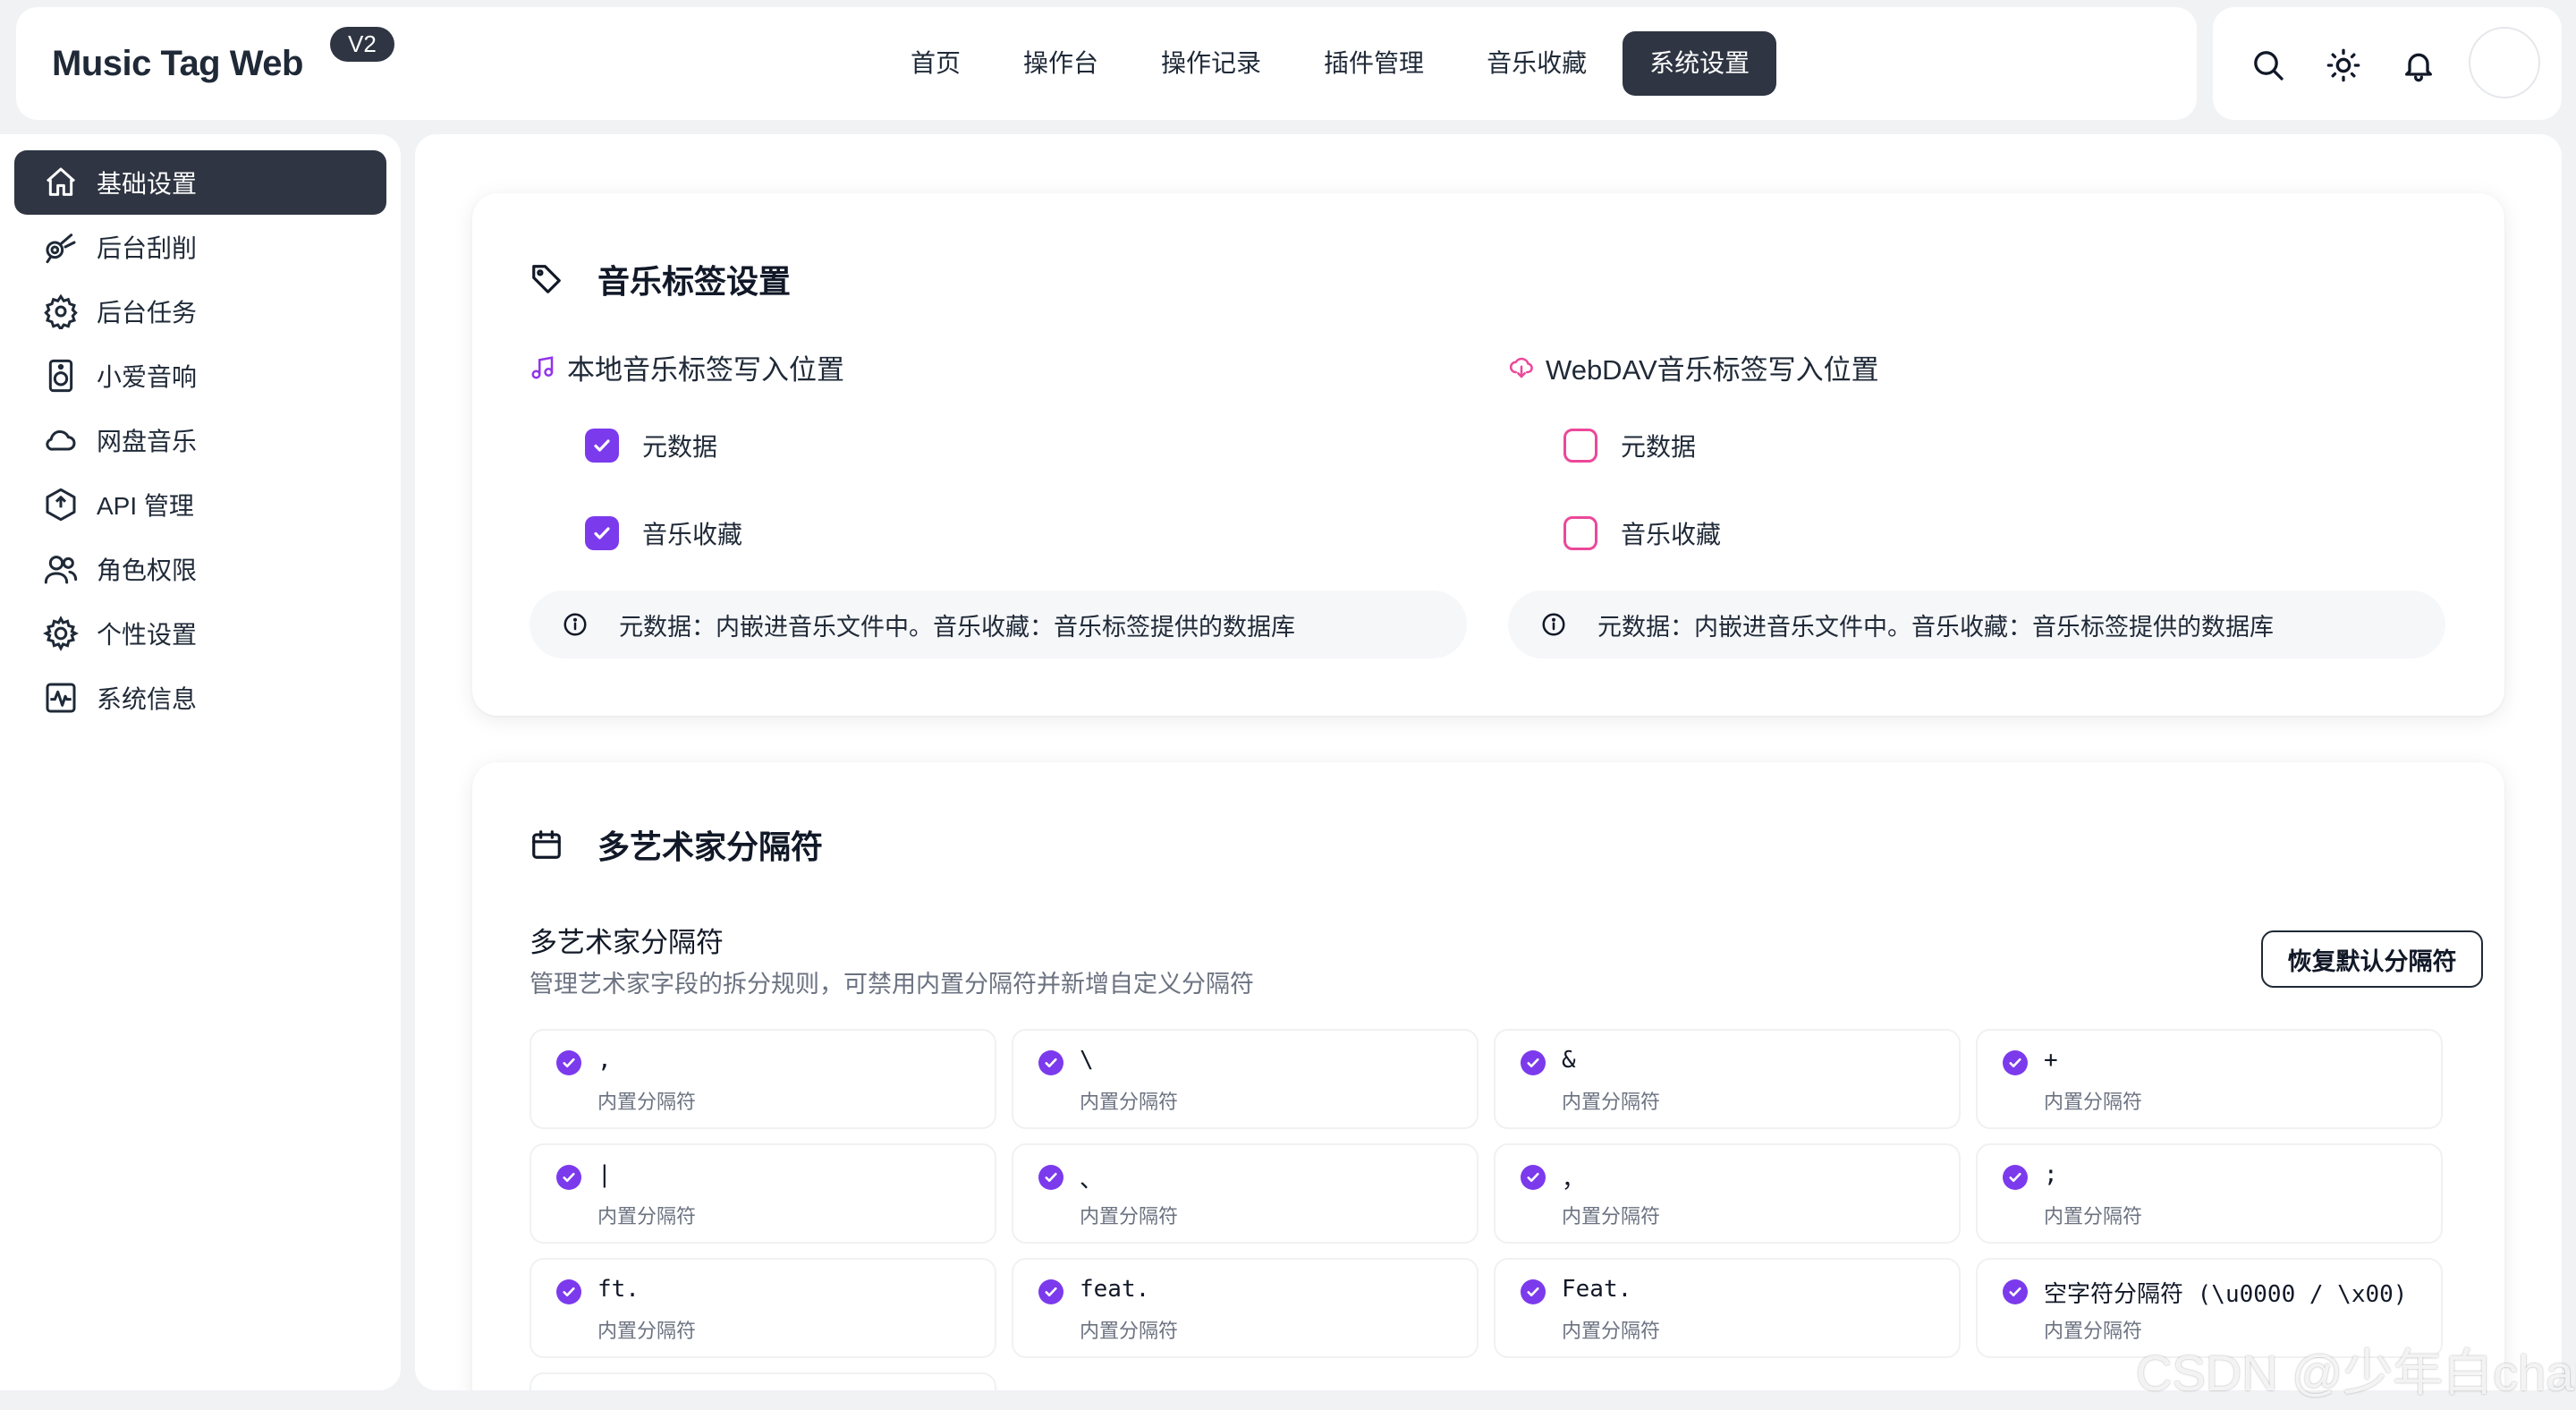  I want to click on local-favorites-checkbox, so click(602, 533).